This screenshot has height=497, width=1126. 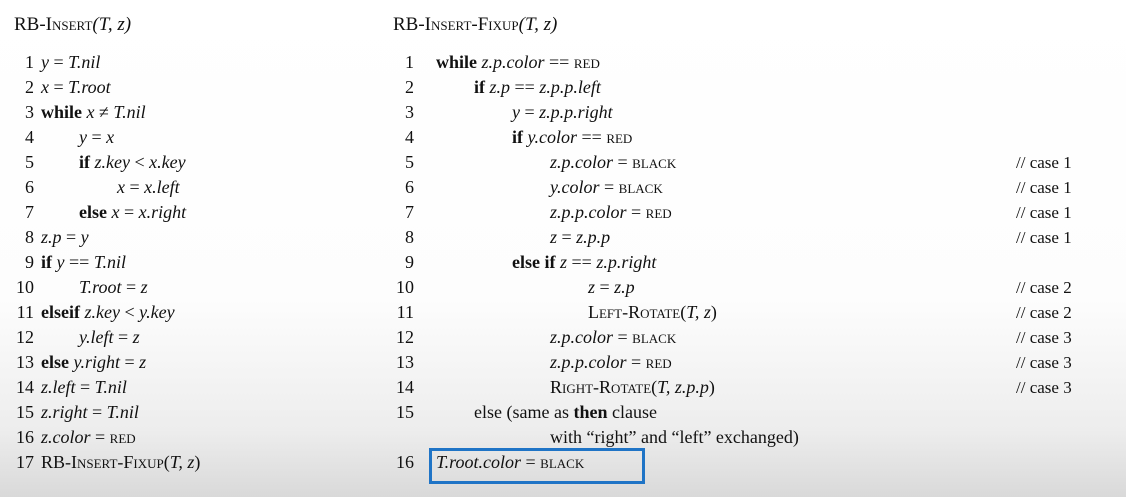 I want to click on code-text: else (same as then clause, so click(x=565, y=412).